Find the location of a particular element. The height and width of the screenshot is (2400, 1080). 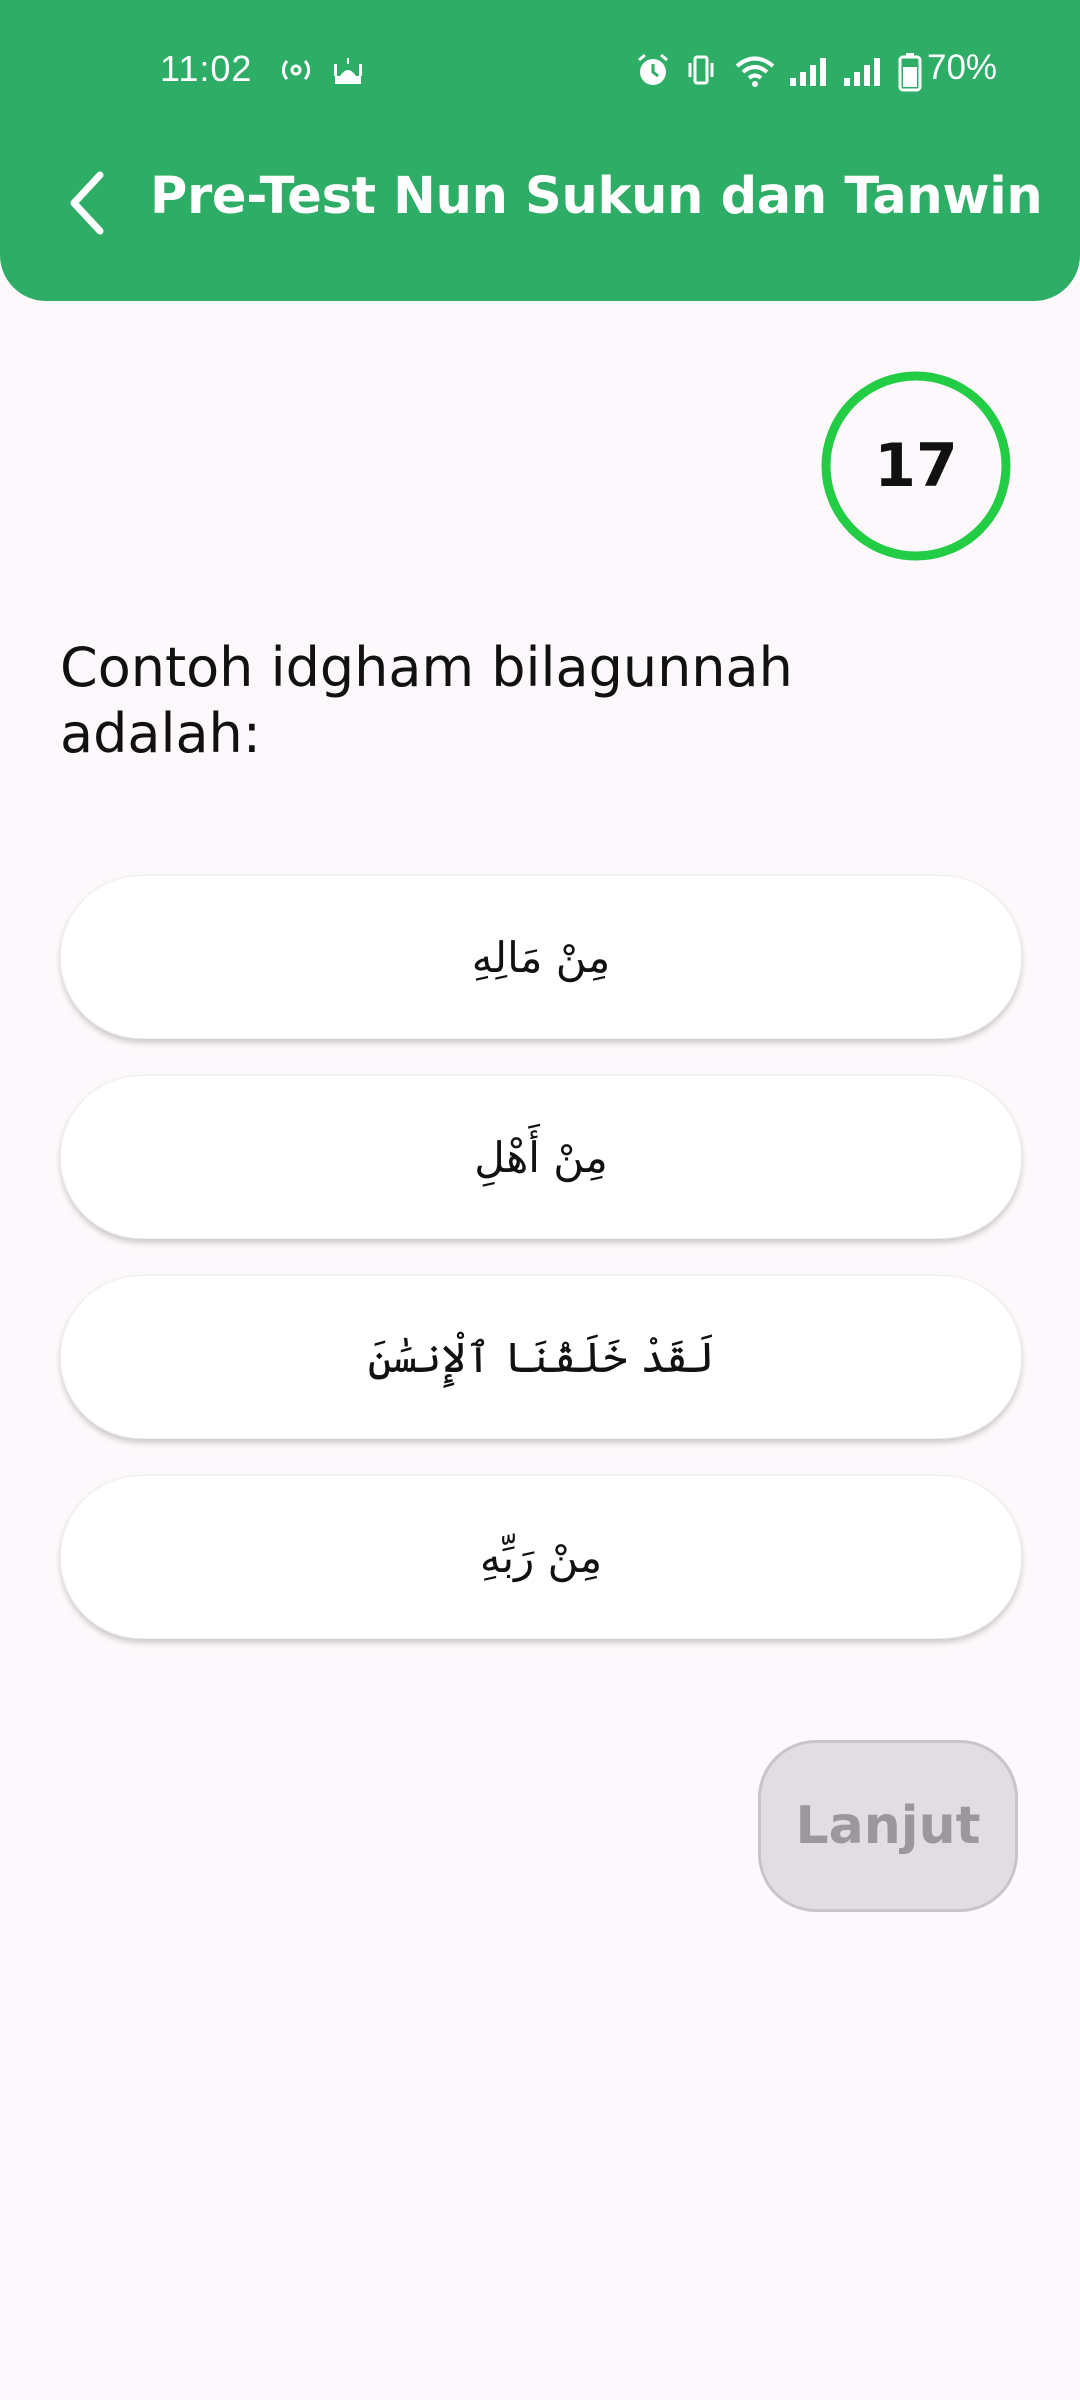

wifi-icon is located at coordinates (755, 71).